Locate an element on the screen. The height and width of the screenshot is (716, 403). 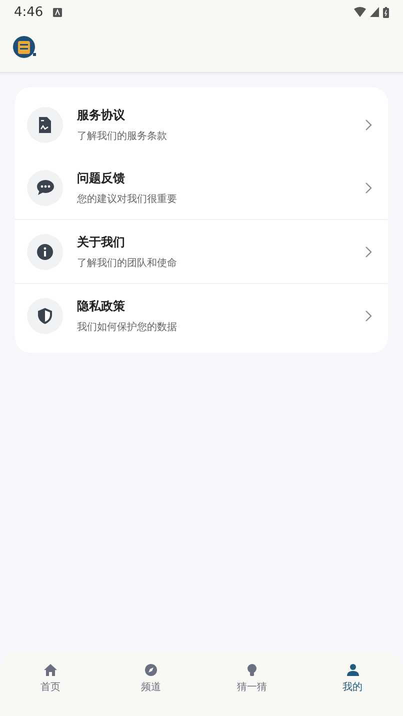
chat-icon is located at coordinates (45, 187).